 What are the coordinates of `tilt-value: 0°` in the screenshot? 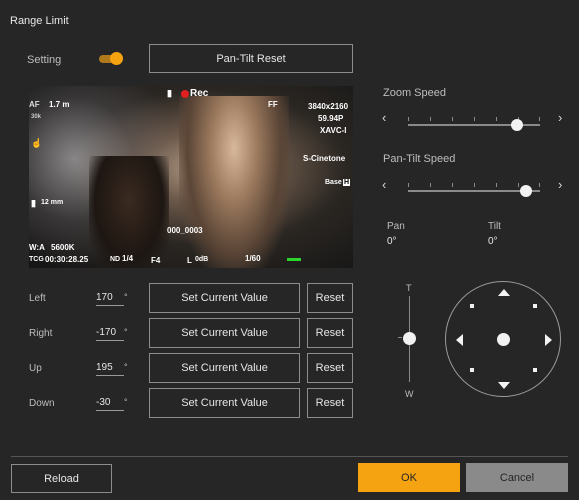 It's located at (493, 241).